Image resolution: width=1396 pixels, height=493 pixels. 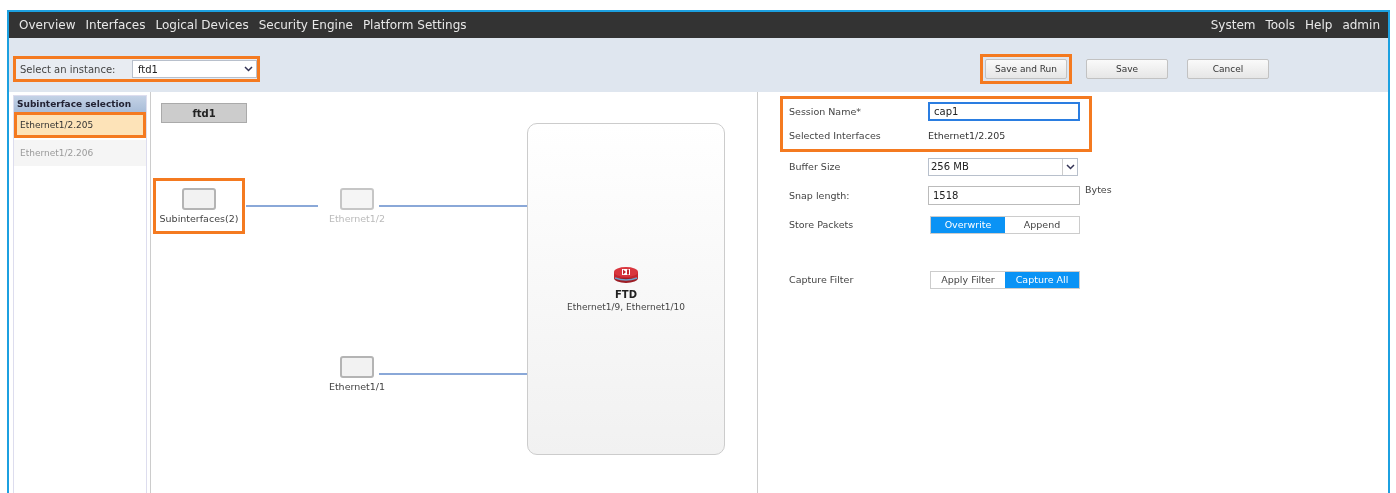 I want to click on router-icon, so click(x=626, y=275).